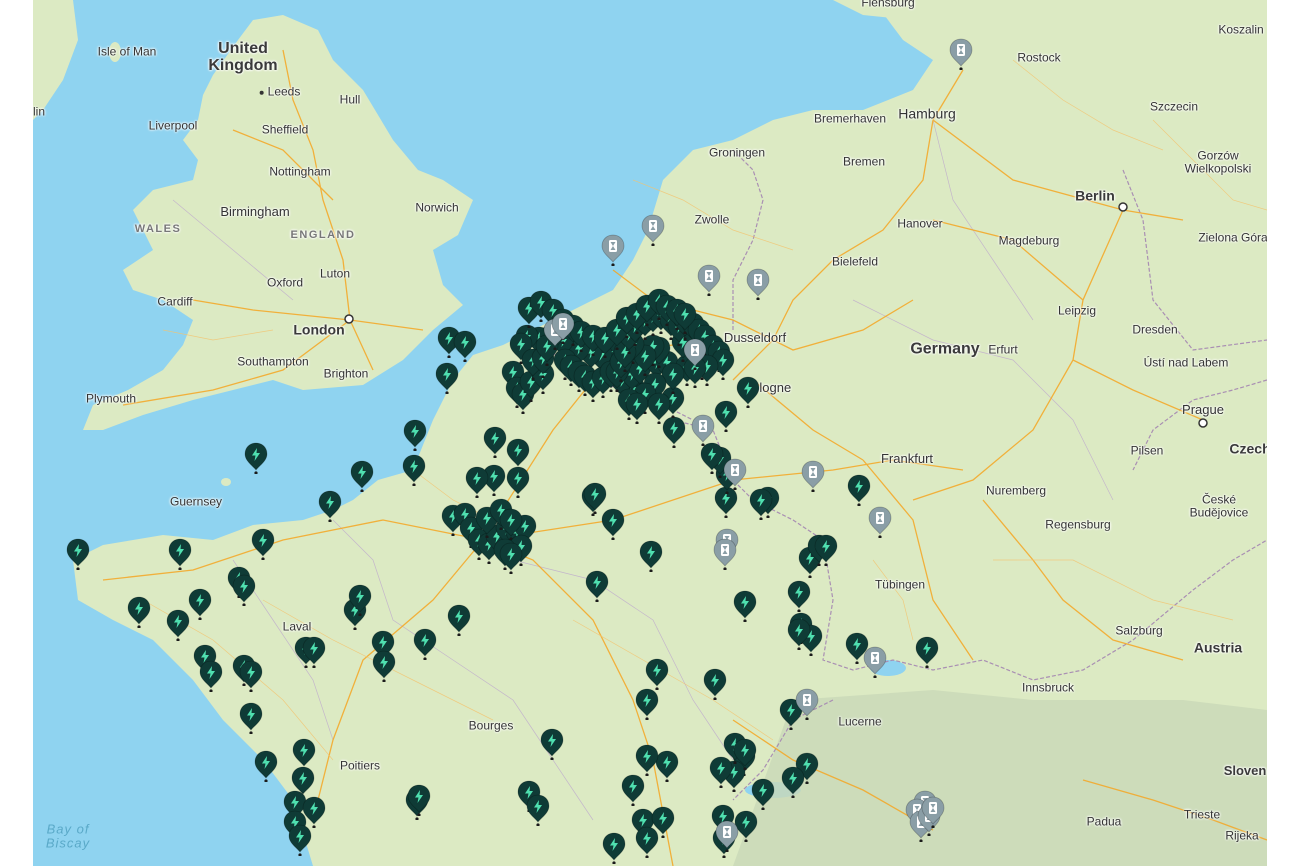 Image resolution: width=1300 pixels, height=866 pixels. Describe the element at coordinates (1016, 490) in the screenshot. I see `label-nuremberg: Nuremberg` at that location.